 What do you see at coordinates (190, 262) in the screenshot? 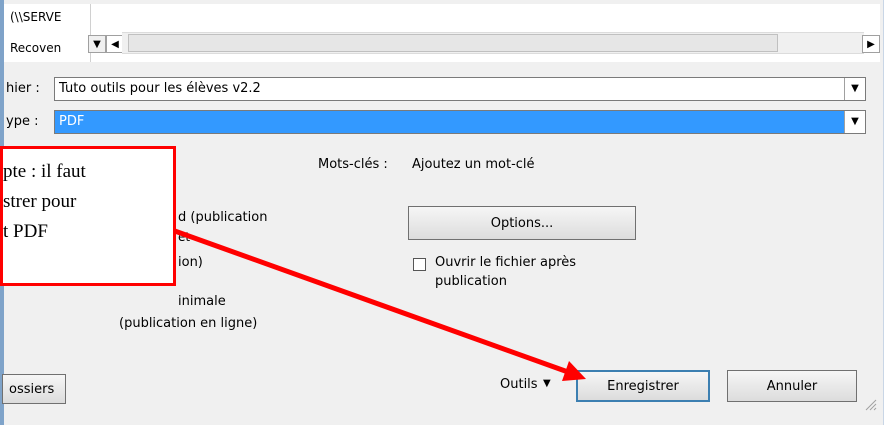
I see `option-standard-text-3: ion)` at bounding box center [190, 262].